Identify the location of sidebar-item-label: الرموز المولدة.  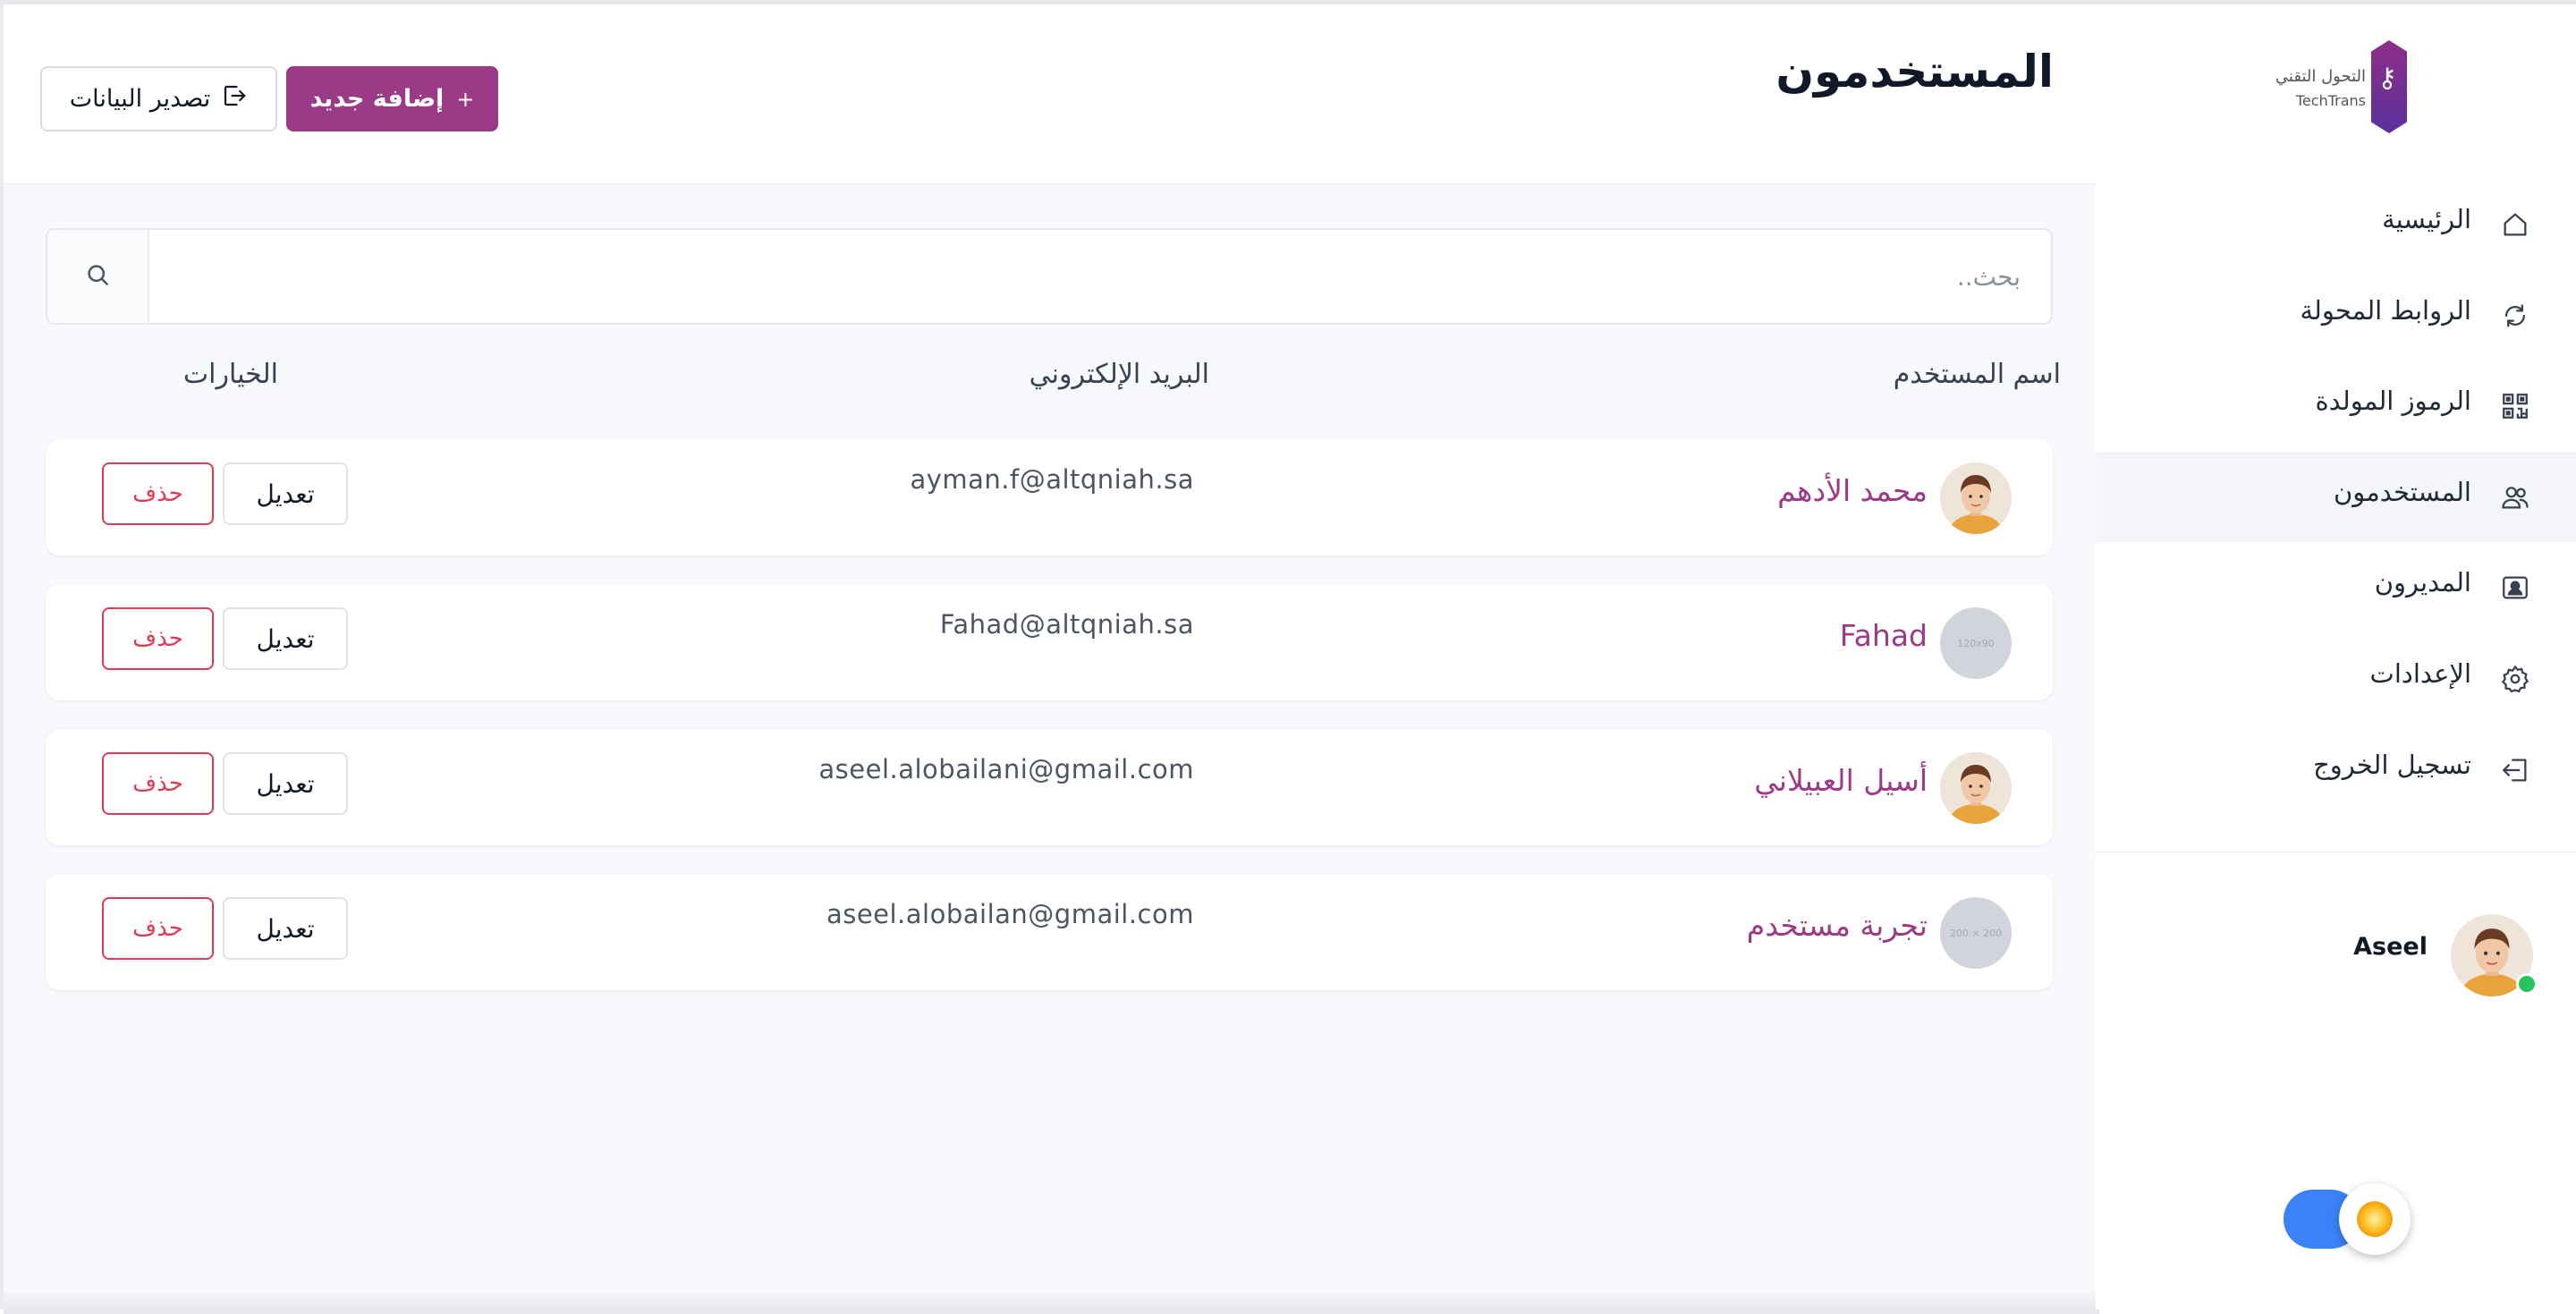
(2393, 401).